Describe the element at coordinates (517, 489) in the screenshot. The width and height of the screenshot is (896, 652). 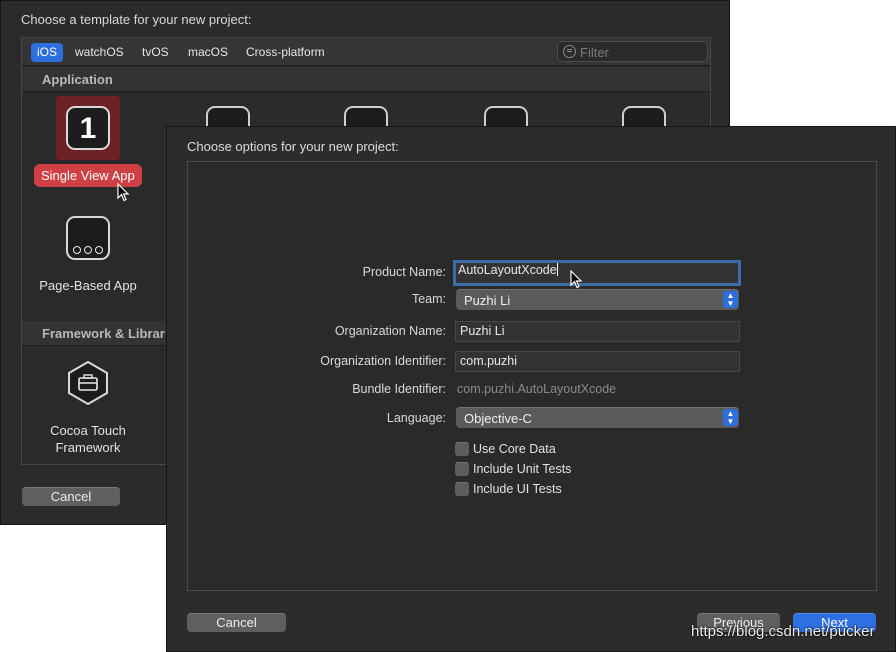
I see `include-ui-tests-label: Include UI Tests` at that location.